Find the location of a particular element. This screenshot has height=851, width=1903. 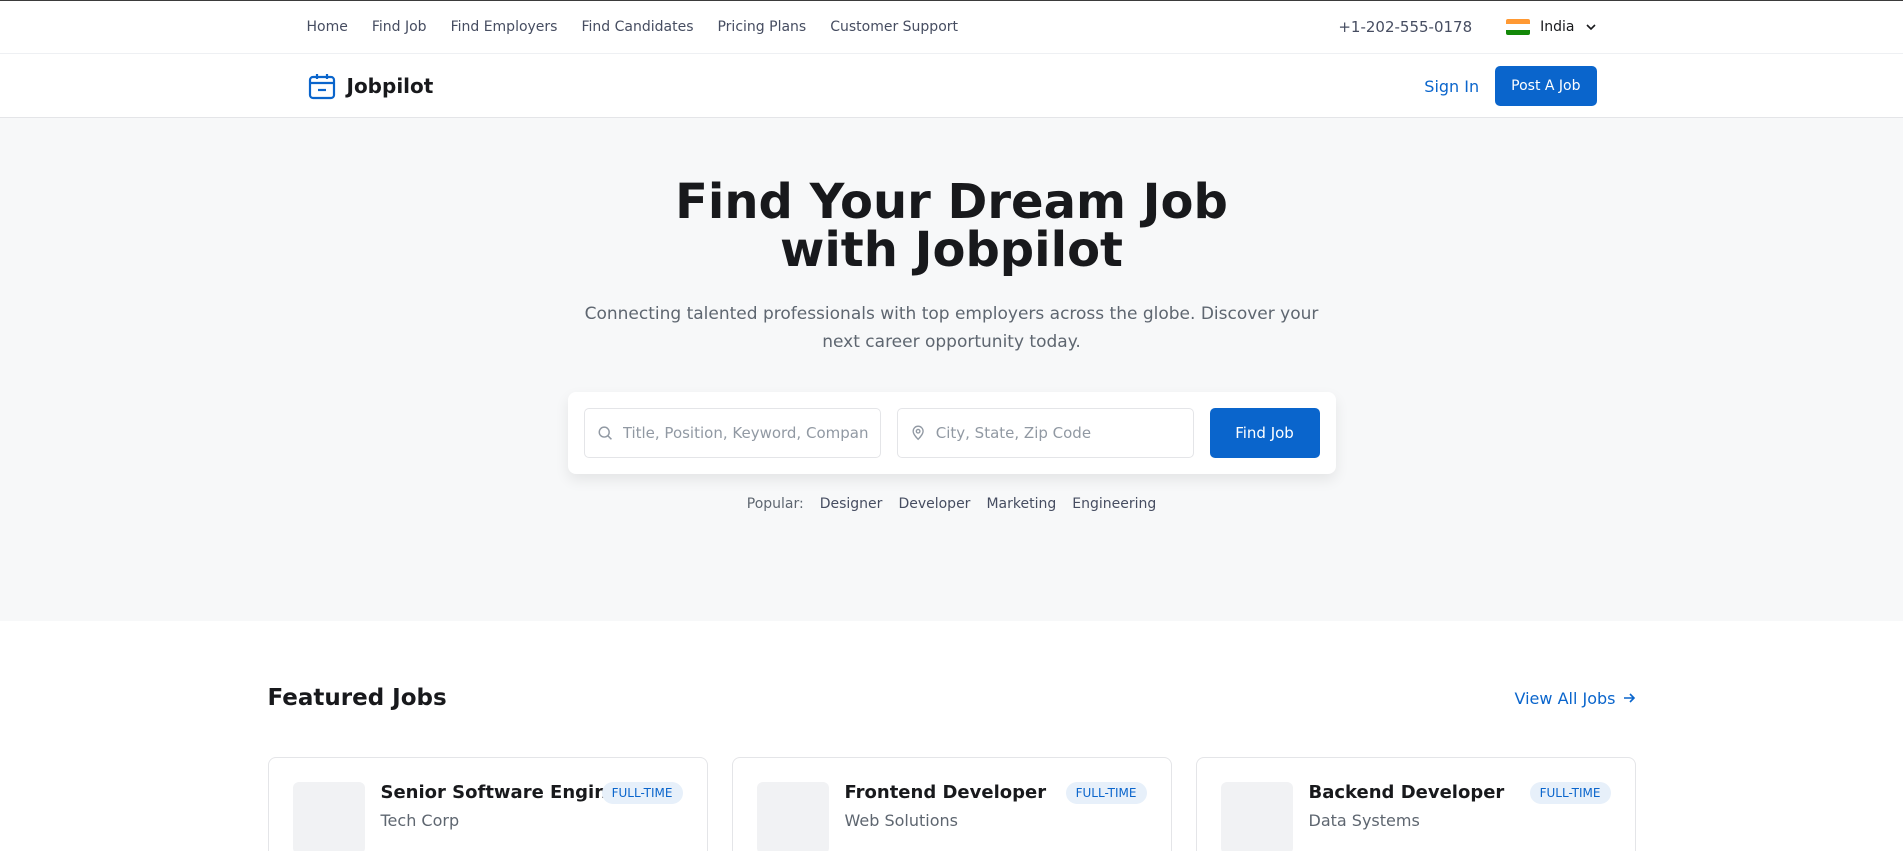

featured-title: Featured Jobs is located at coordinates (357, 698).